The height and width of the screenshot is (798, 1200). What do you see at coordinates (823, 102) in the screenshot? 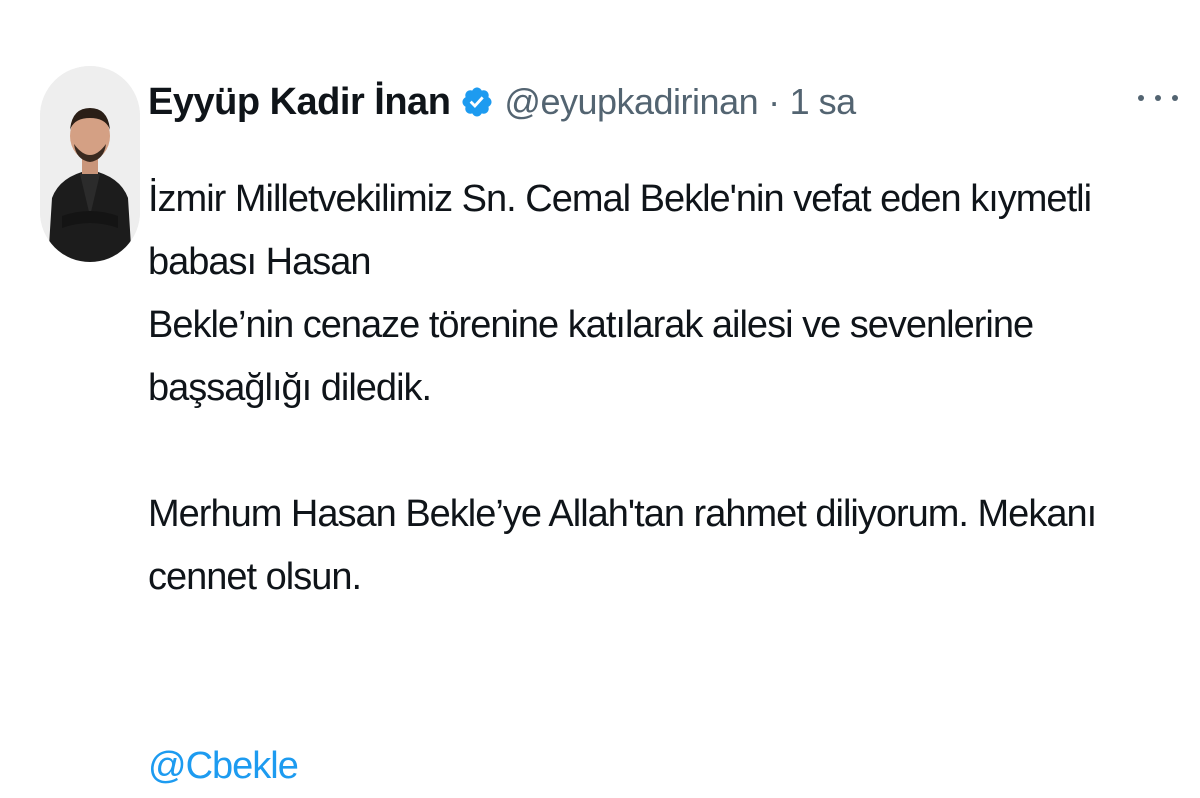
I see `timestamp: 1 sa` at bounding box center [823, 102].